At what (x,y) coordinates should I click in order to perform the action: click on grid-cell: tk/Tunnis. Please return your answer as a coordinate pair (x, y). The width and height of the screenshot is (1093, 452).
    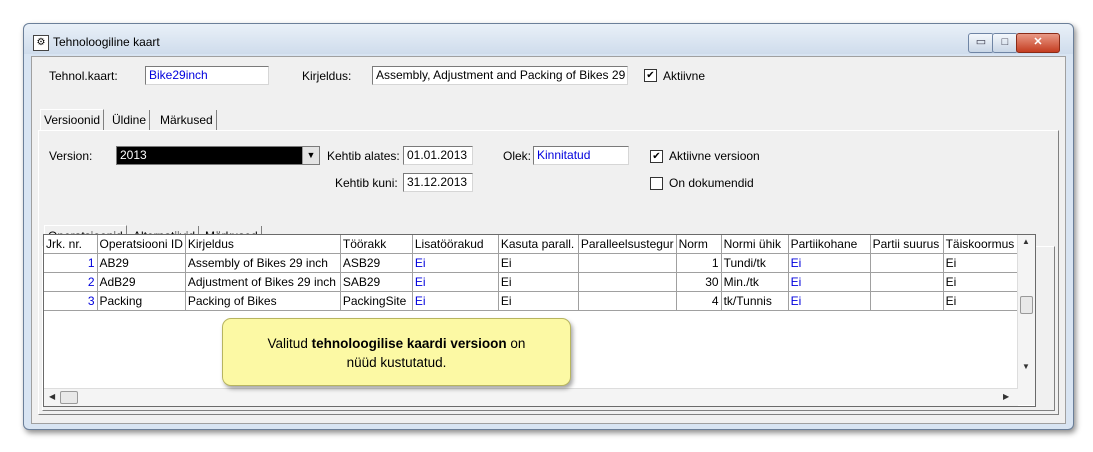
    Looking at the image, I should click on (755, 301).